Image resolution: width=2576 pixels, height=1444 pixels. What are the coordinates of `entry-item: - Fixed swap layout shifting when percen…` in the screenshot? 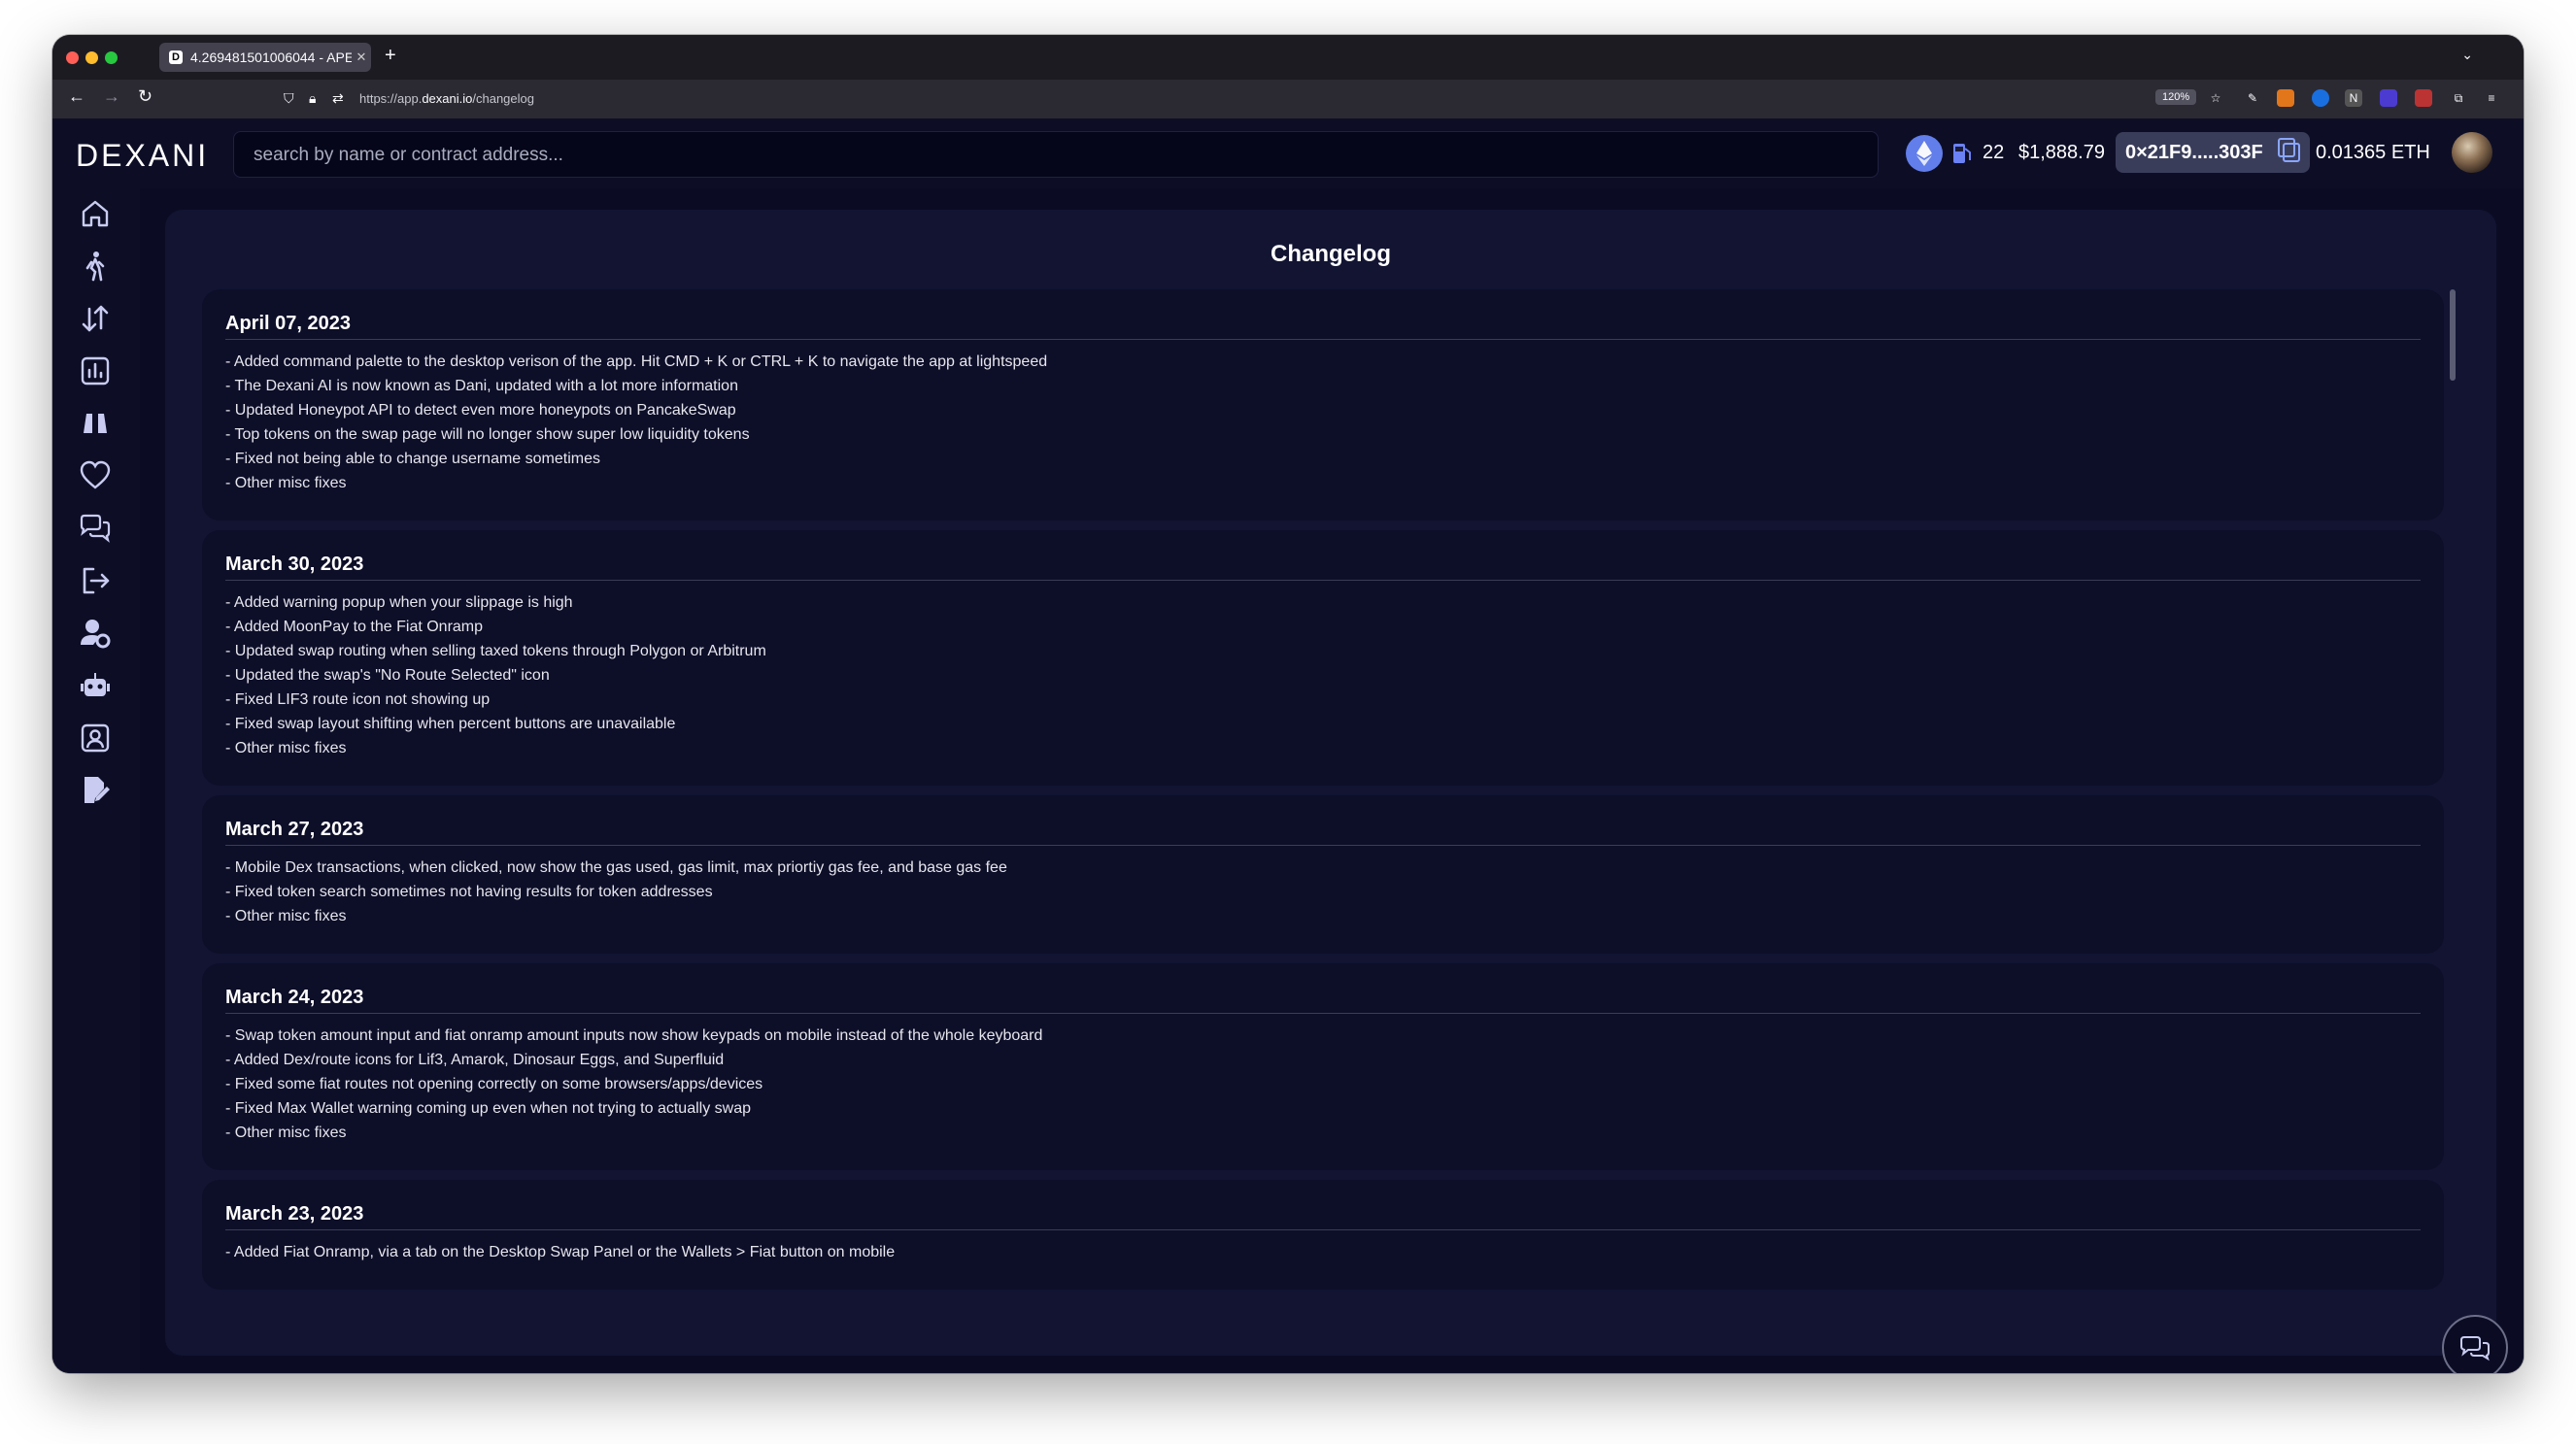 It's located at (450, 724).